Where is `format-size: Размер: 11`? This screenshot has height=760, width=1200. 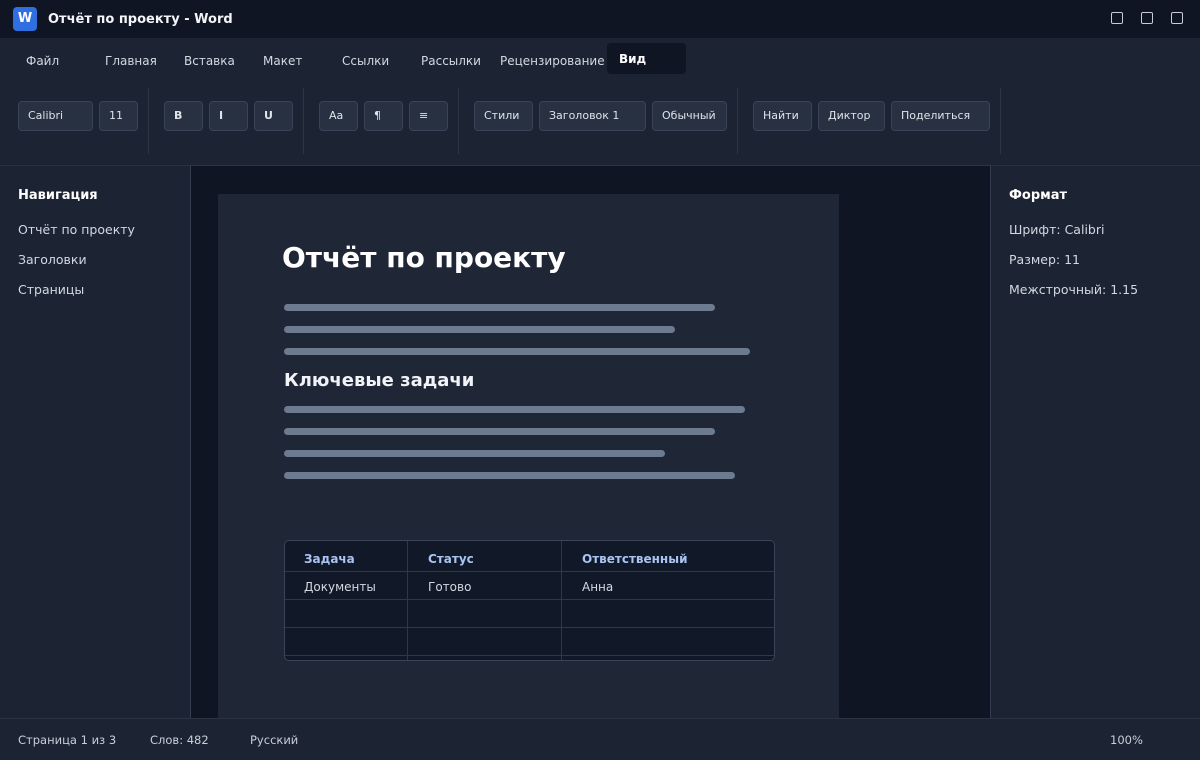
format-size: Размер: 11 is located at coordinates (1044, 259).